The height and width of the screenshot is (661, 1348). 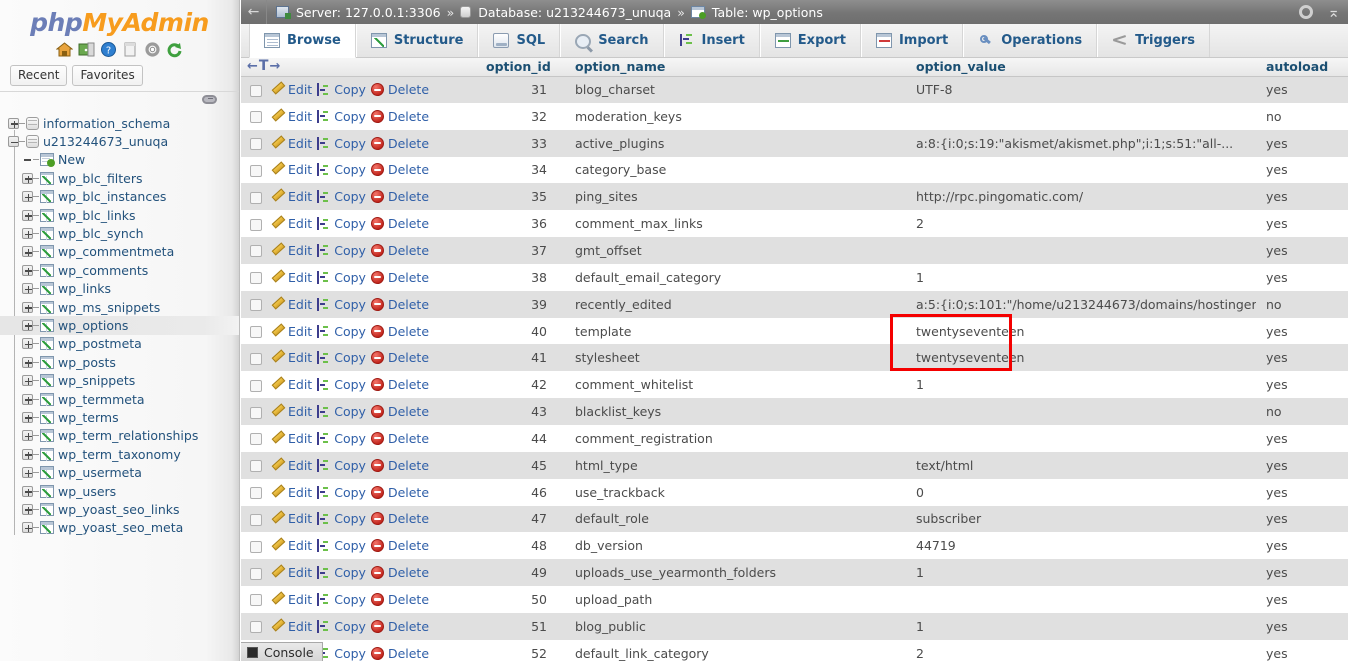 I want to click on tab-export: Export, so click(x=810, y=40).